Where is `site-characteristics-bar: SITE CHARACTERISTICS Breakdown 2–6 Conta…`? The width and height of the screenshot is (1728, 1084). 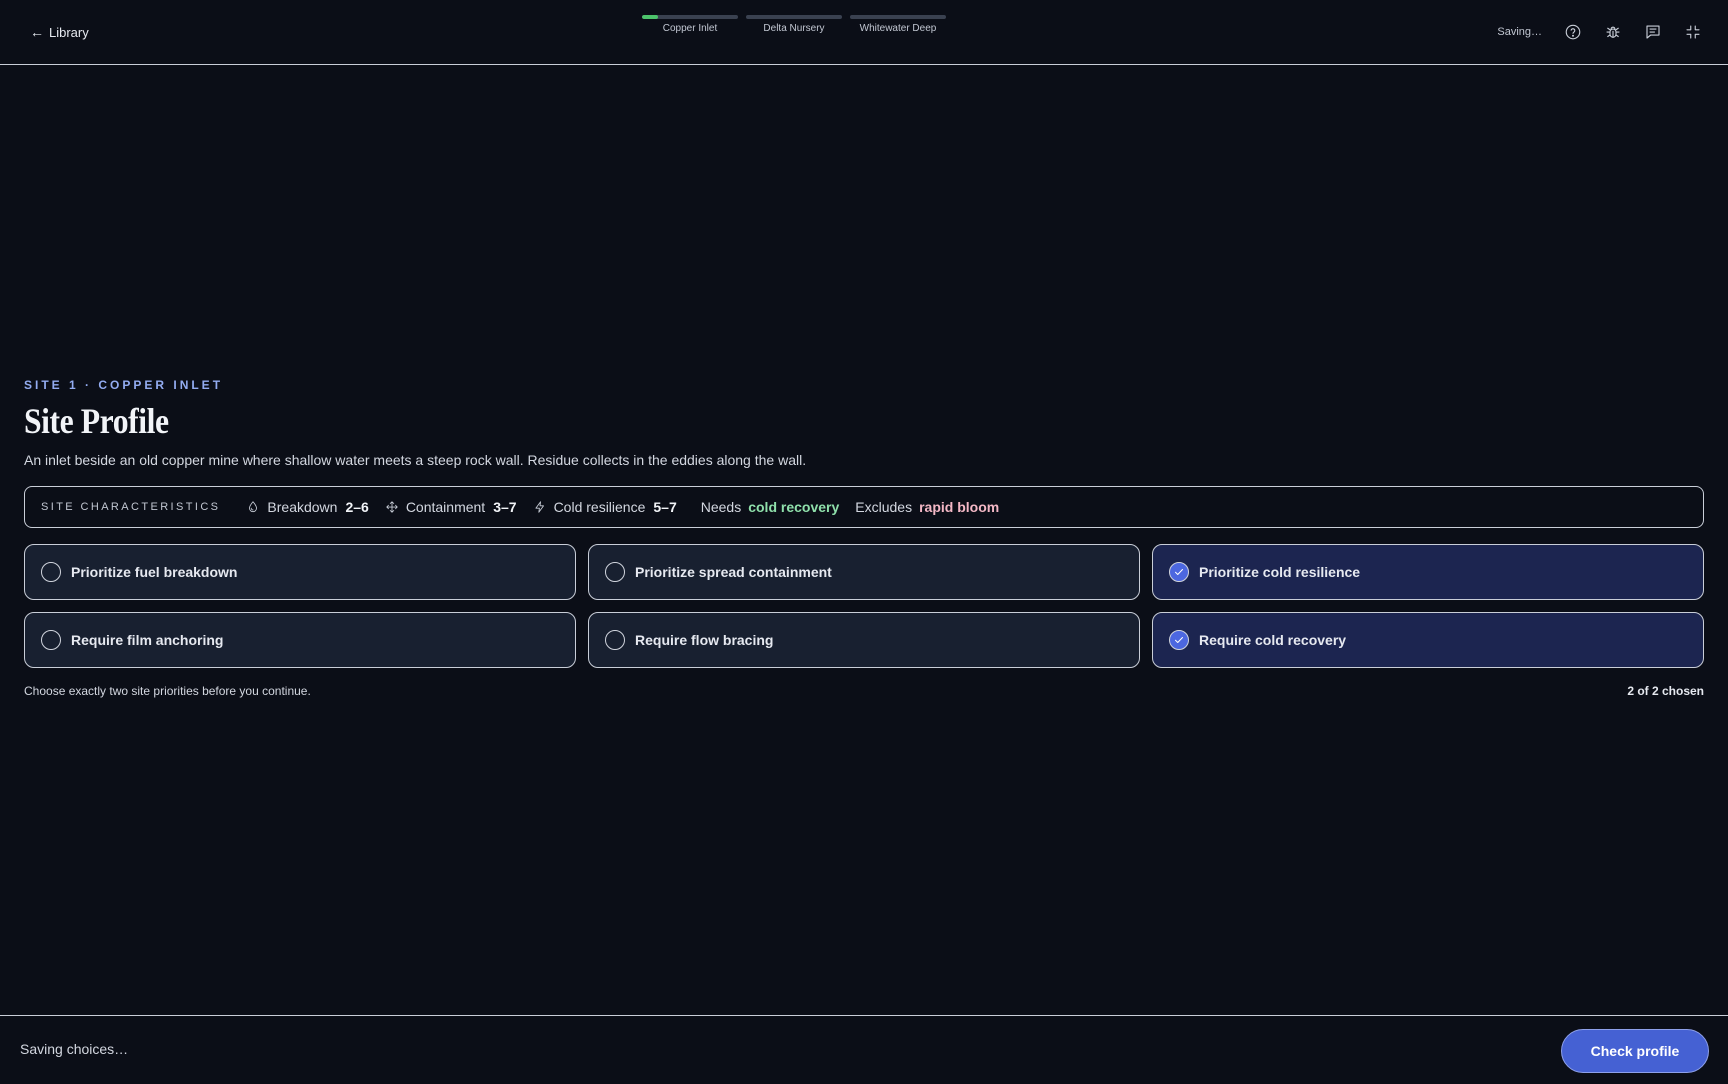 site-characteristics-bar: SITE CHARACTERISTICS Breakdown 2–6 Conta… is located at coordinates (864, 507).